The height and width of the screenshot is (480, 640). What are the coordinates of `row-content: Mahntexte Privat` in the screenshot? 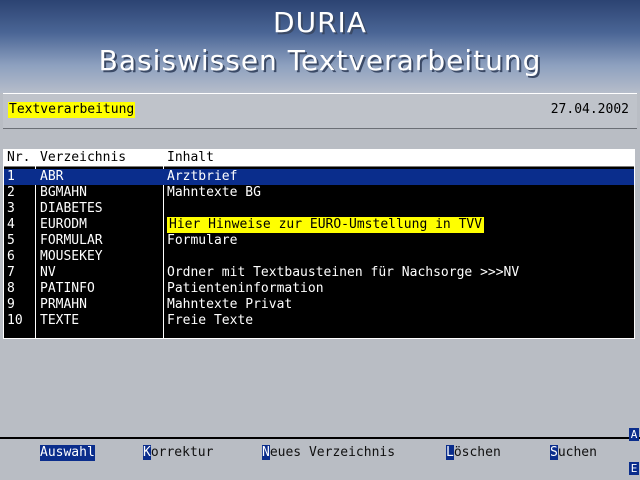 It's located at (230, 304).